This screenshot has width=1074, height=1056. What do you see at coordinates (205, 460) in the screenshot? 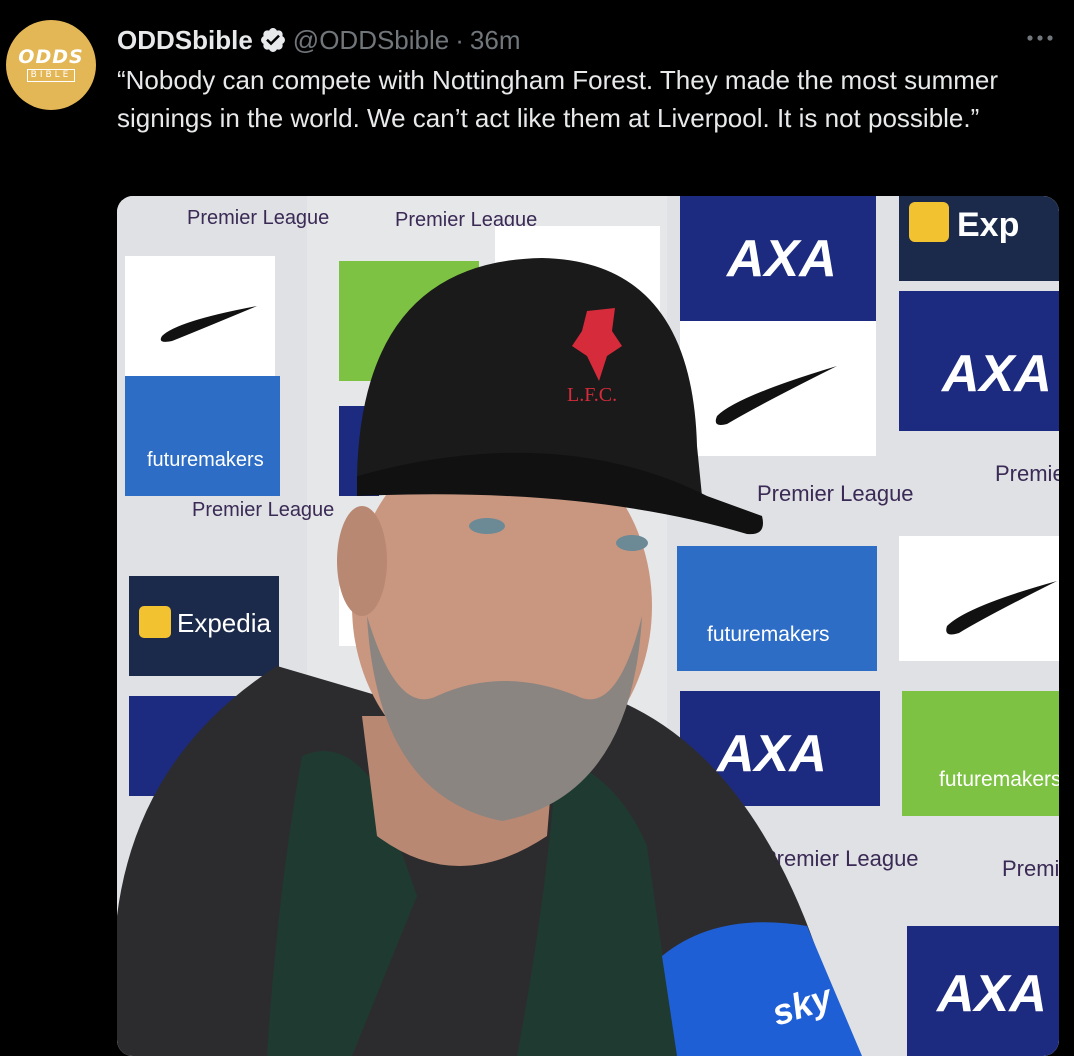
I see `futuremakers-logo-1: futuremakers` at bounding box center [205, 460].